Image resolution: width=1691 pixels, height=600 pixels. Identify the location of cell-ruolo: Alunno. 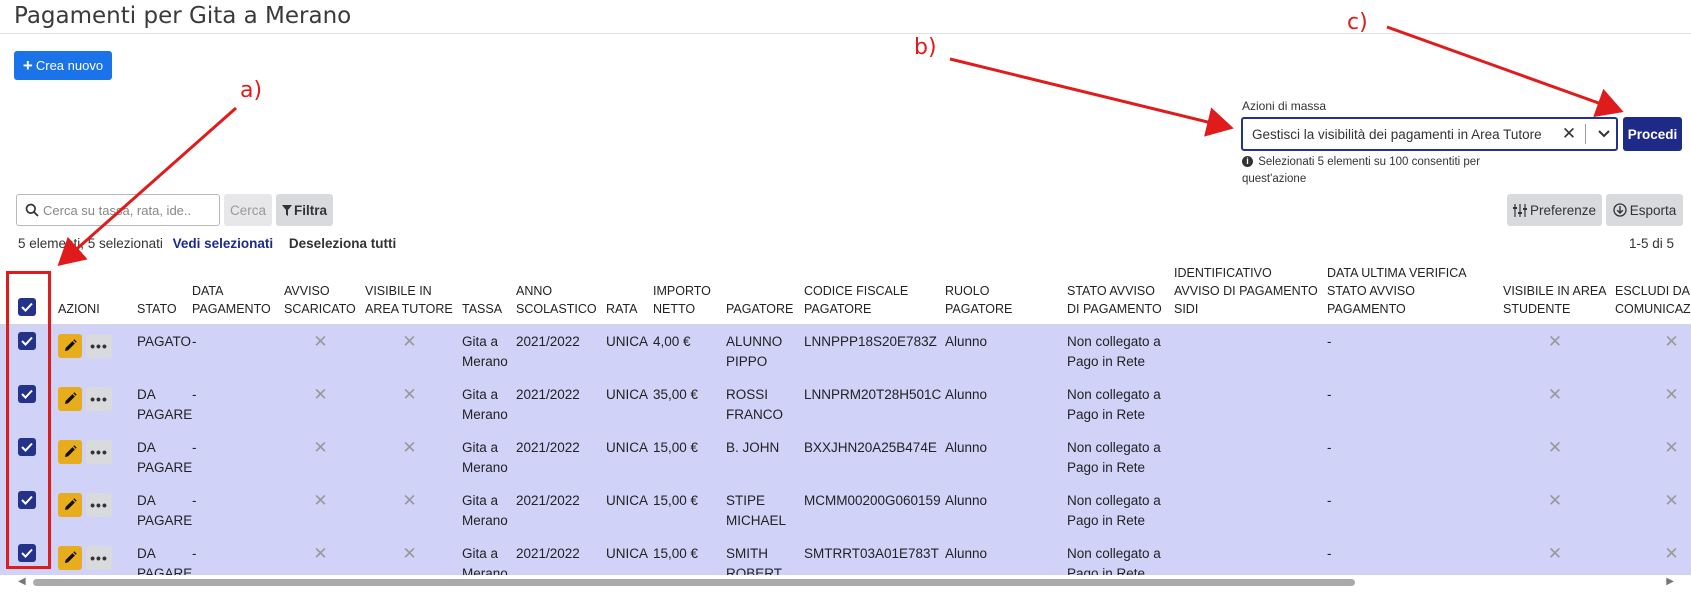
(966, 500).